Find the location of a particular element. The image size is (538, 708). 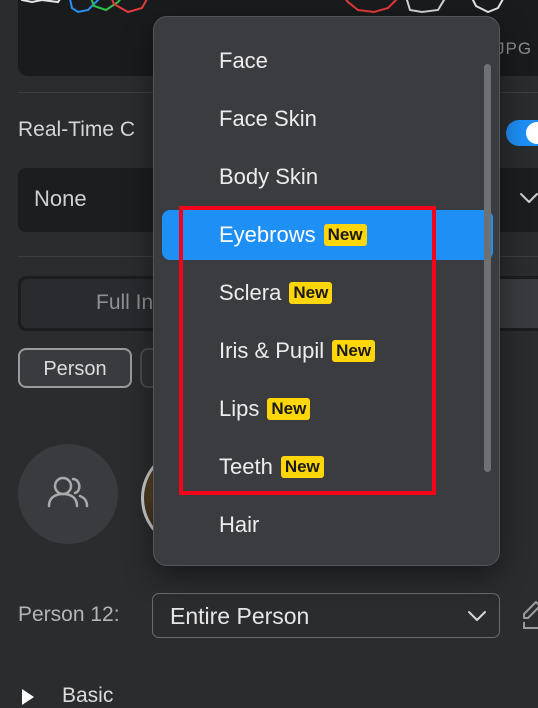

section-basic-label: Basic is located at coordinates (88, 695).